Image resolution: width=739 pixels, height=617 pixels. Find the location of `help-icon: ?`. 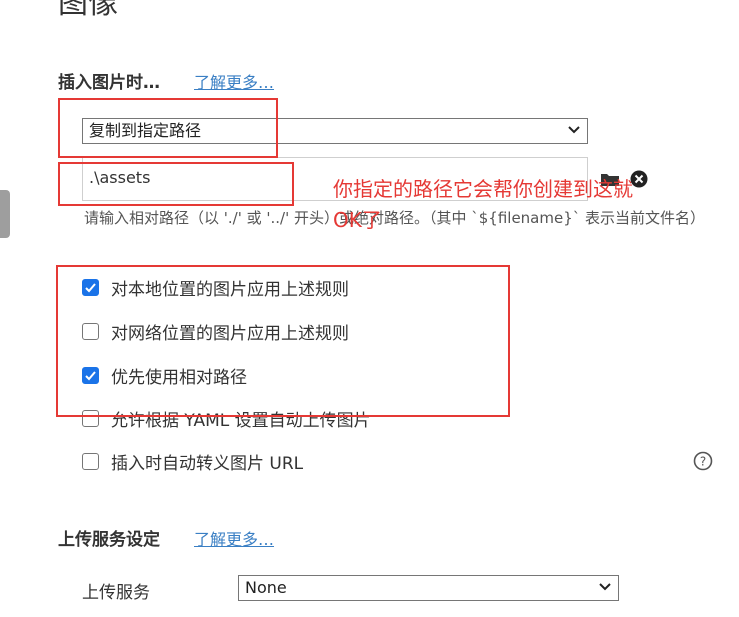

help-icon: ? is located at coordinates (703, 461).